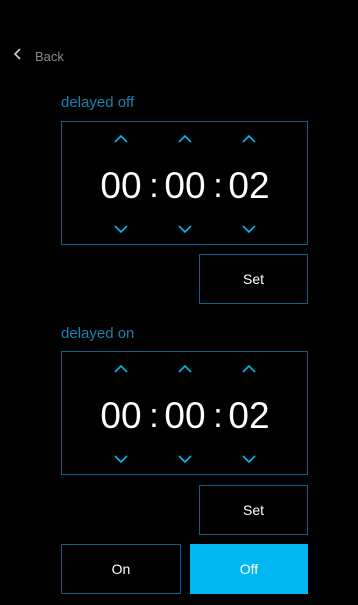 This screenshot has width=358, height=605. Describe the element at coordinates (121, 416) in the screenshot. I see `delayed-on-hours: 00` at that location.